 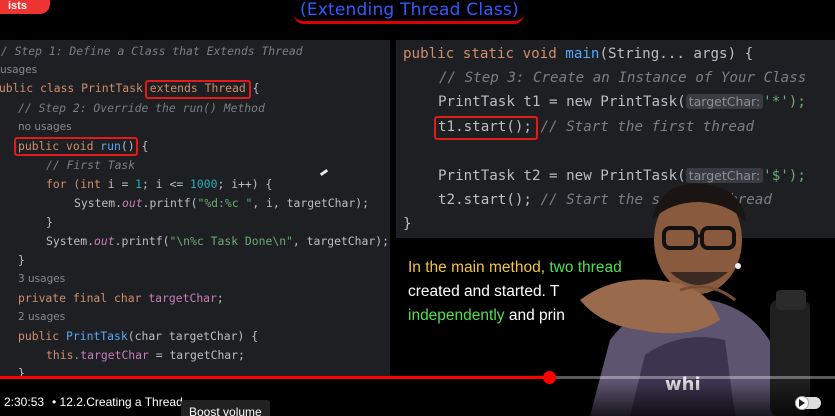 I want to click on usage-hint: 2 usages, so click(x=42, y=317).